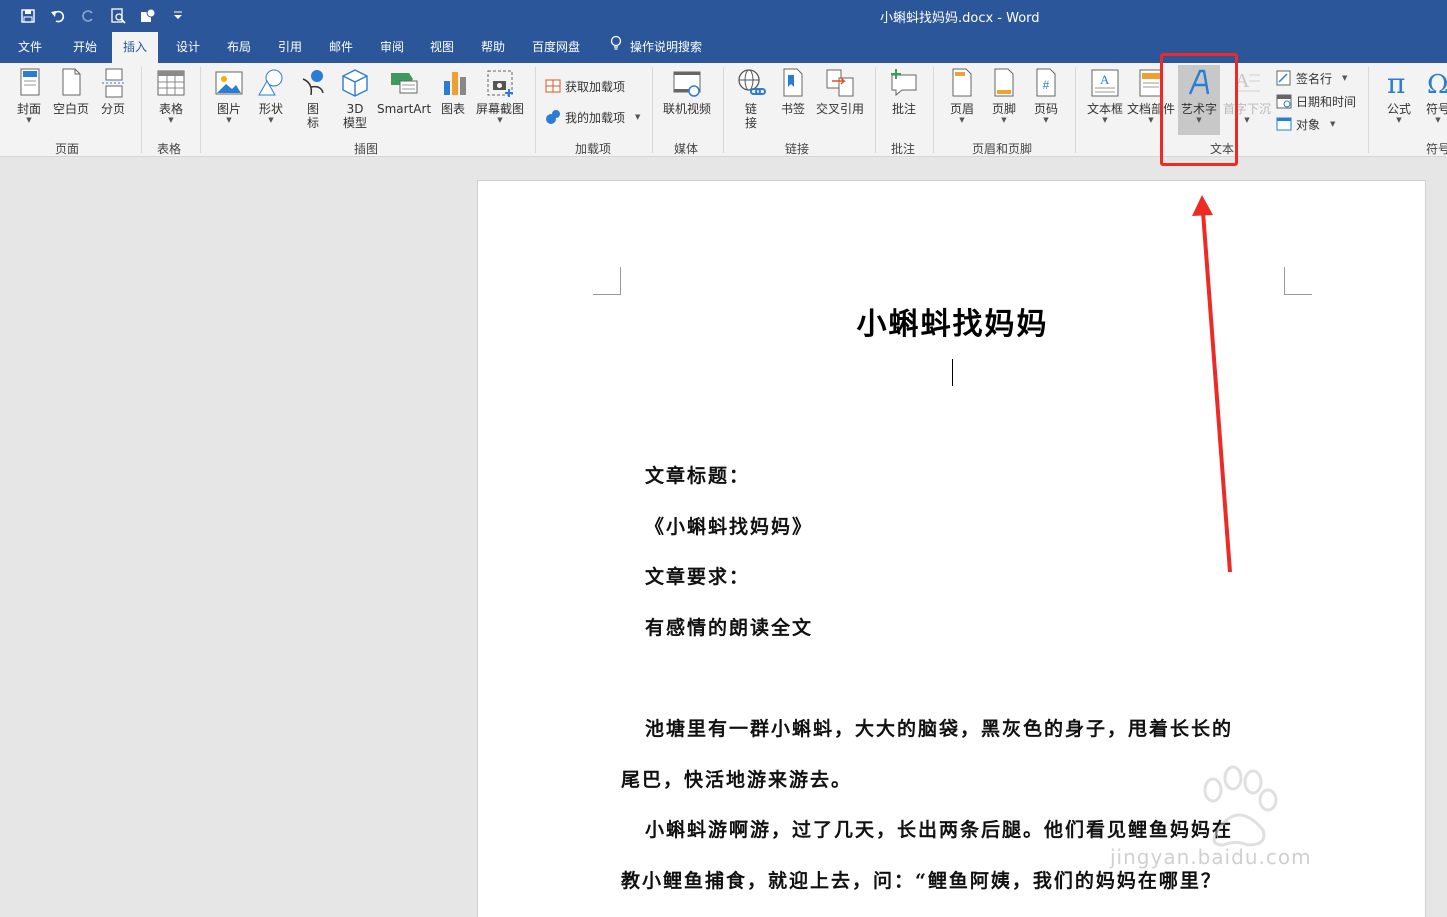 The width and height of the screenshot is (1447, 917). Describe the element at coordinates (30, 47) in the screenshot. I see `tab-file: 文件` at that location.